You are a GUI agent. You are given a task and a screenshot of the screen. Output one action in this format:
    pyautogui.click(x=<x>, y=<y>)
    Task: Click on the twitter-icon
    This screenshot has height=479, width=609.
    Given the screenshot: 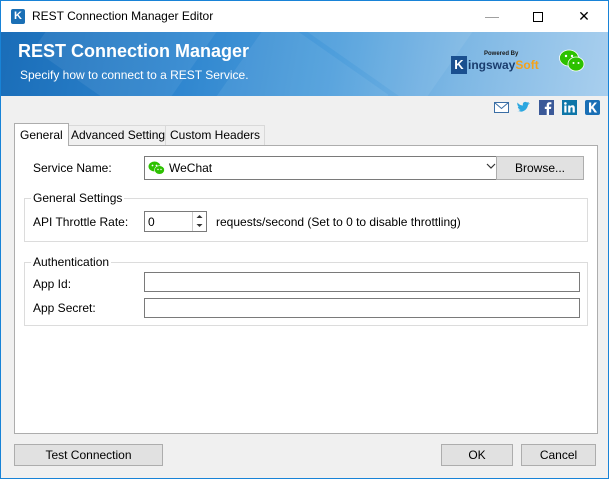 What is the action you would take?
    pyautogui.click(x=523, y=107)
    